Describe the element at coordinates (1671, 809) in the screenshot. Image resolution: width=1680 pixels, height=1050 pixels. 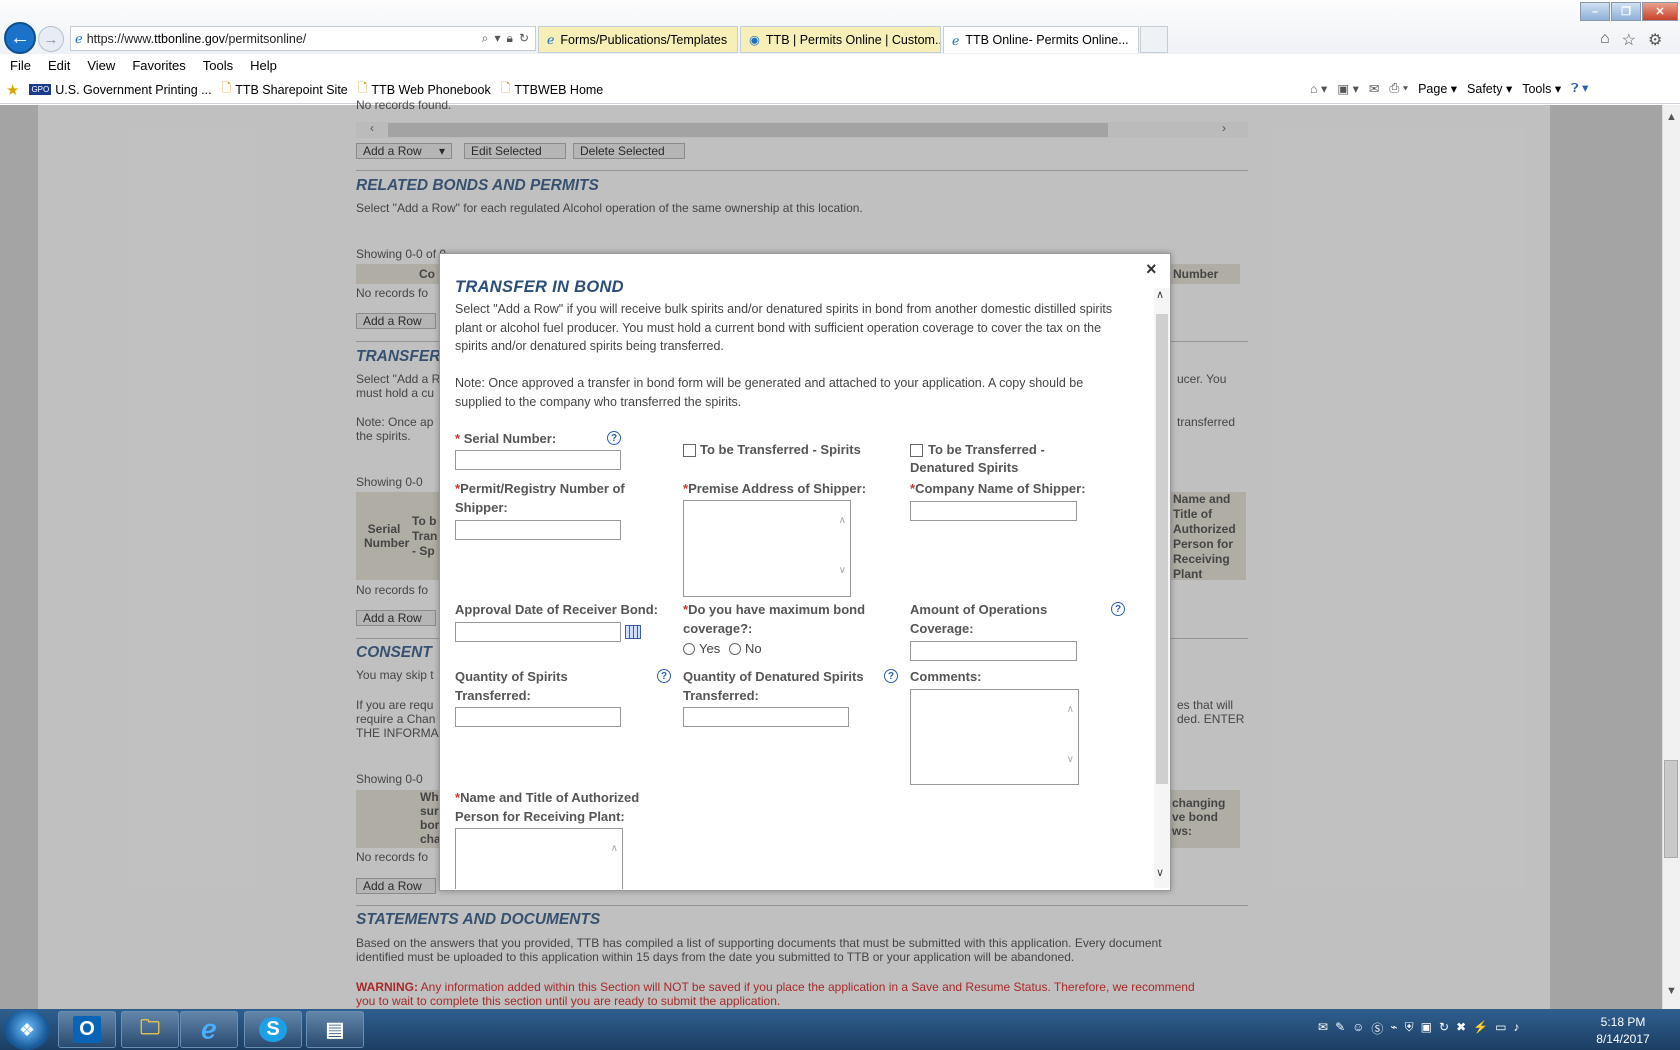
I see `page-scrollbar-thumb` at that location.